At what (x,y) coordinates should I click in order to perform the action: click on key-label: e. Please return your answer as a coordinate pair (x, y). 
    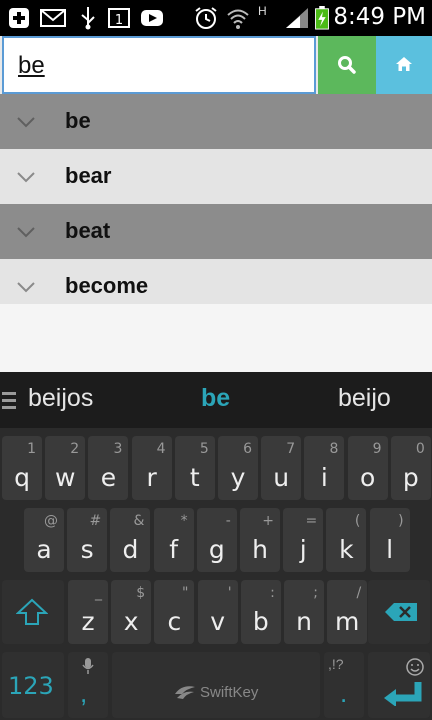
    Looking at the image, I should click on (108, 477).